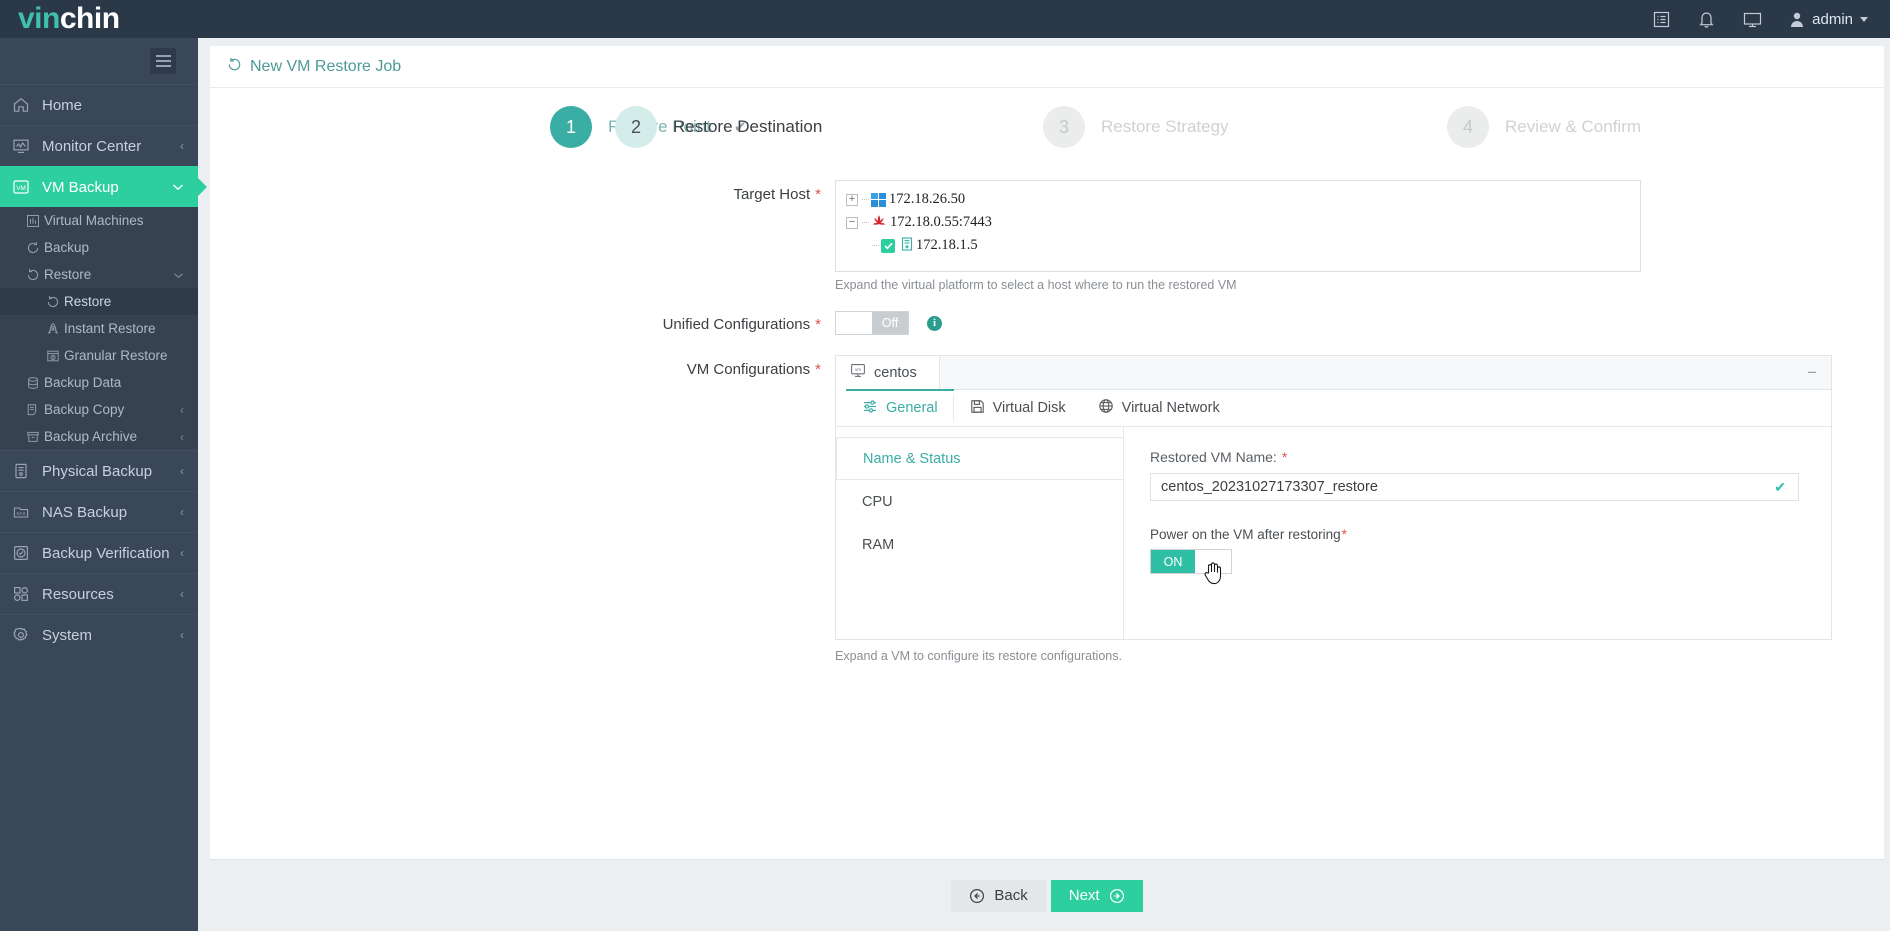  What do you see at coordinates (478, 127) in the screenshot?
I see `step-restore-point: 1 Restore Point ✔` at bounding box center [478, 127].